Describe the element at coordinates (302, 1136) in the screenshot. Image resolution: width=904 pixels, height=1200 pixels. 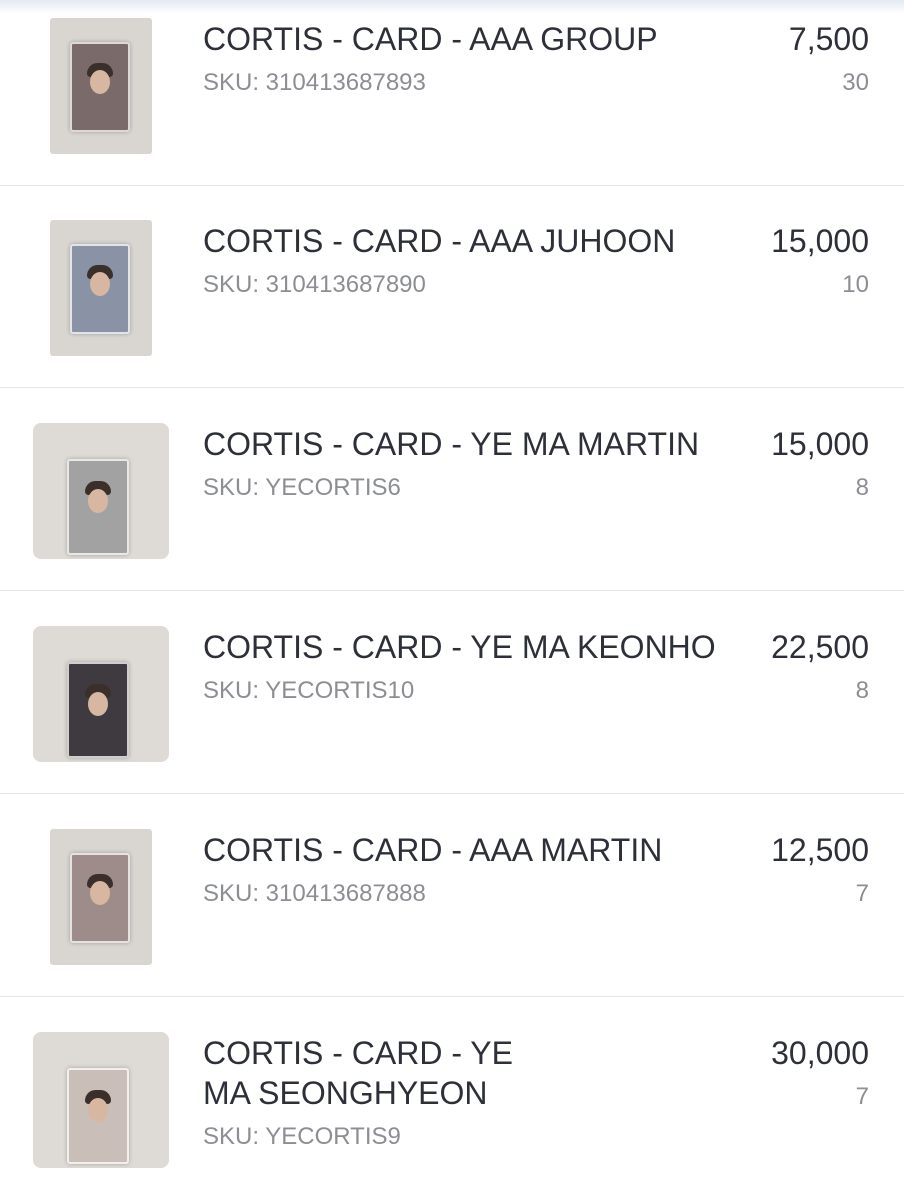
I see `product-sku: SKU: YECORTIS9` at that location.